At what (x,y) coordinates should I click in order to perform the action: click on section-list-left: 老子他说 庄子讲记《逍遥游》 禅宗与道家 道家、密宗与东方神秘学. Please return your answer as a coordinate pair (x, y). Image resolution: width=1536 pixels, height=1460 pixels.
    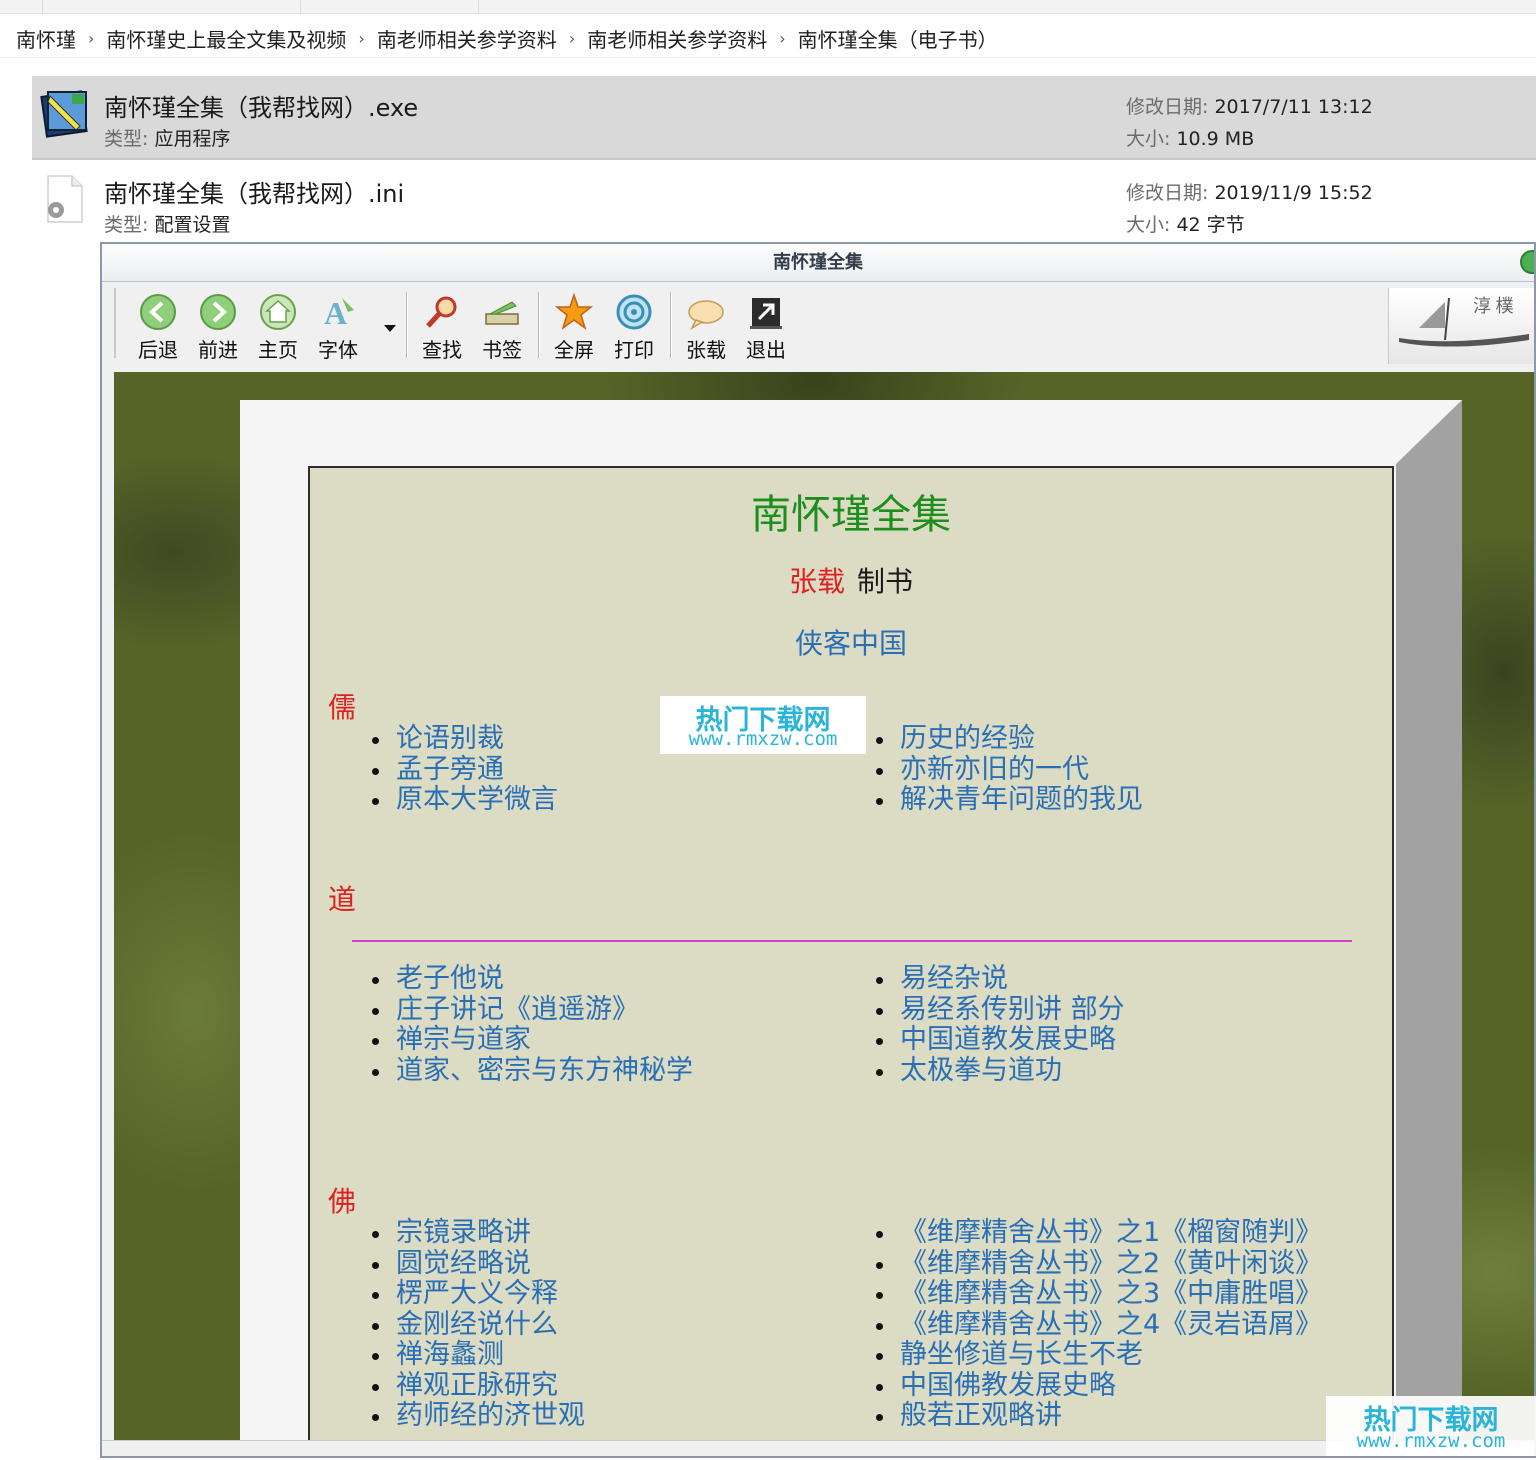
    Looking at the image, I should click on (531, 1025).